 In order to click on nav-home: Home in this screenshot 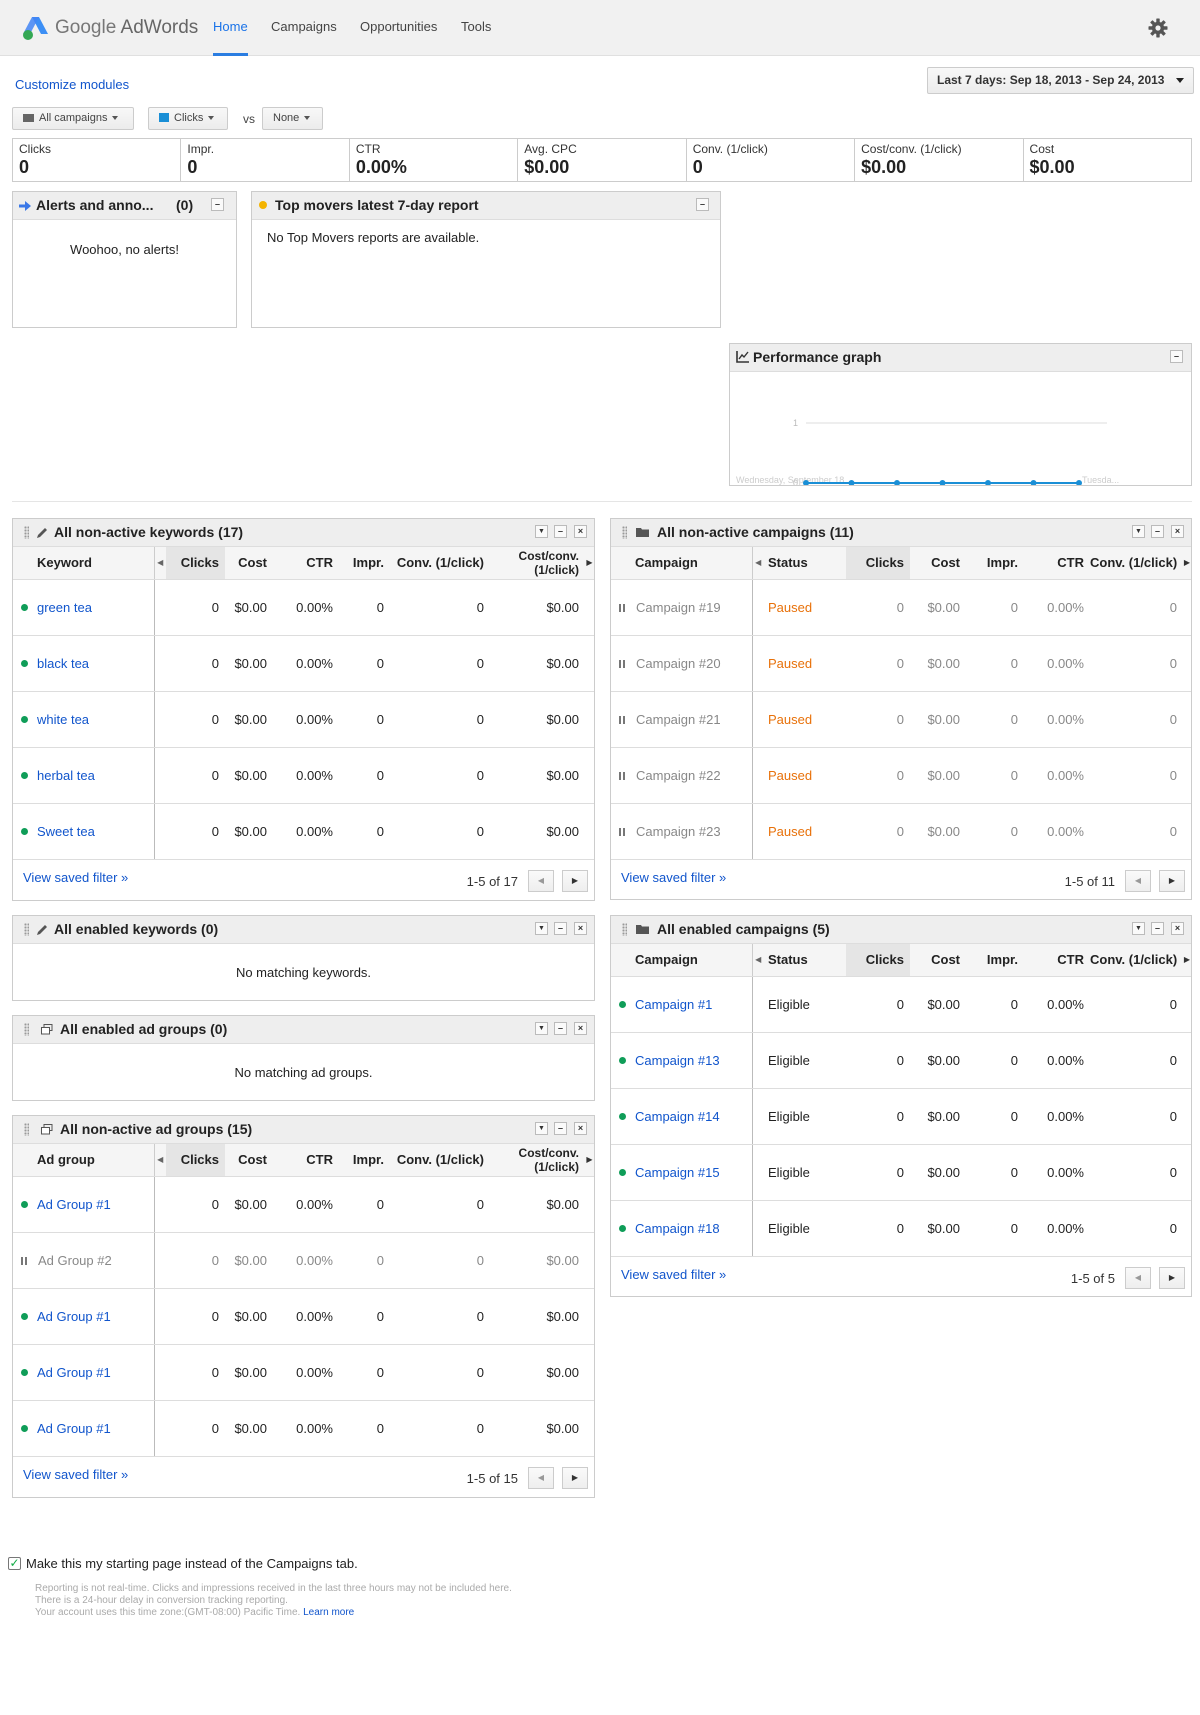, I will do `click(230, 28)`.